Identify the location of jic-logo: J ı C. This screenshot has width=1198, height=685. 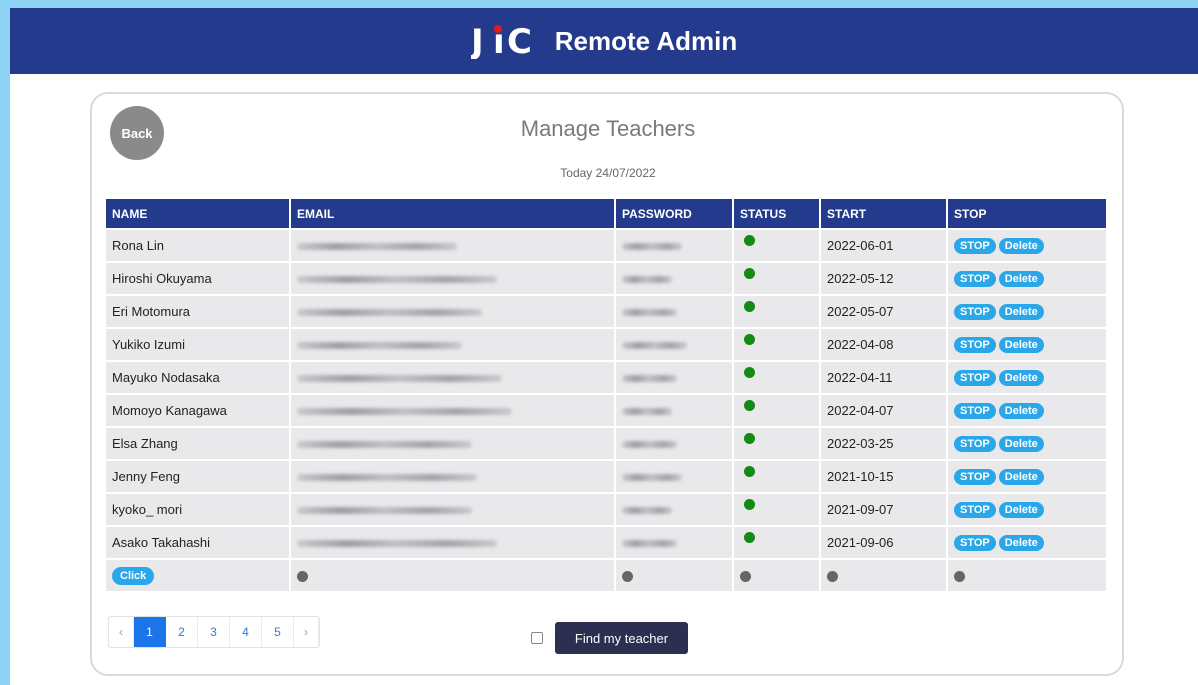
(508, 41).